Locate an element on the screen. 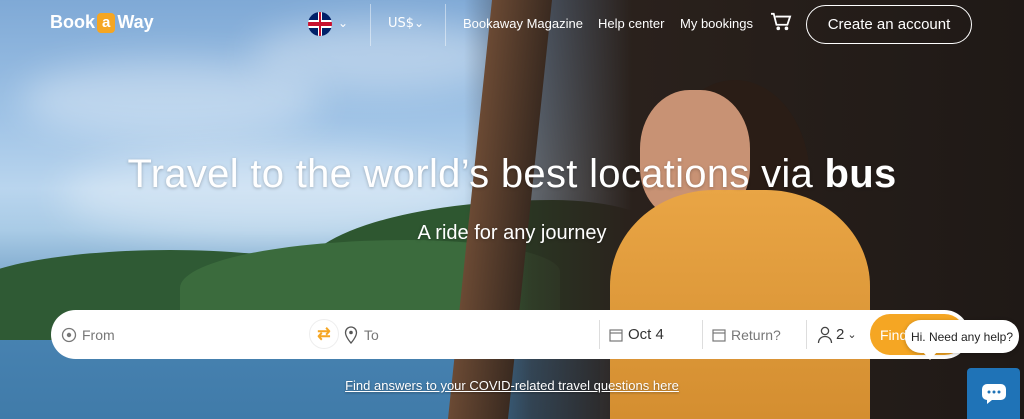  logo: Book a Way is located at coordinates (102, 22).